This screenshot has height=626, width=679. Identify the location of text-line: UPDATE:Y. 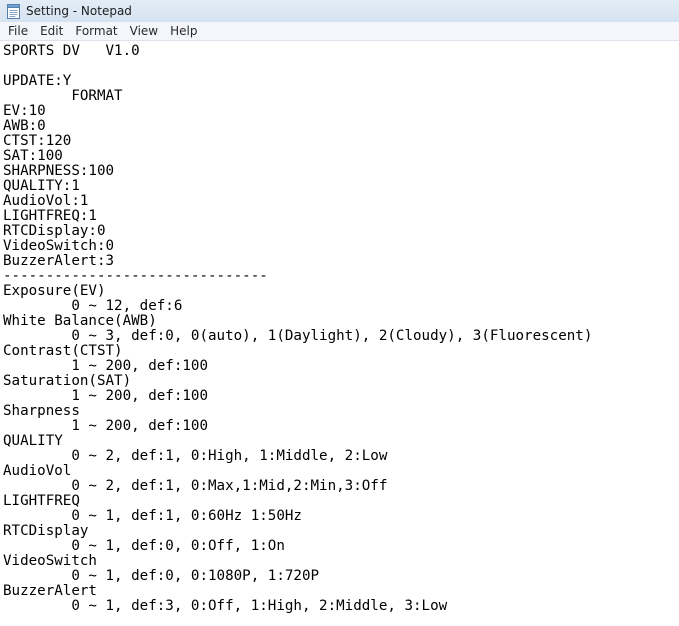
(37, 81).